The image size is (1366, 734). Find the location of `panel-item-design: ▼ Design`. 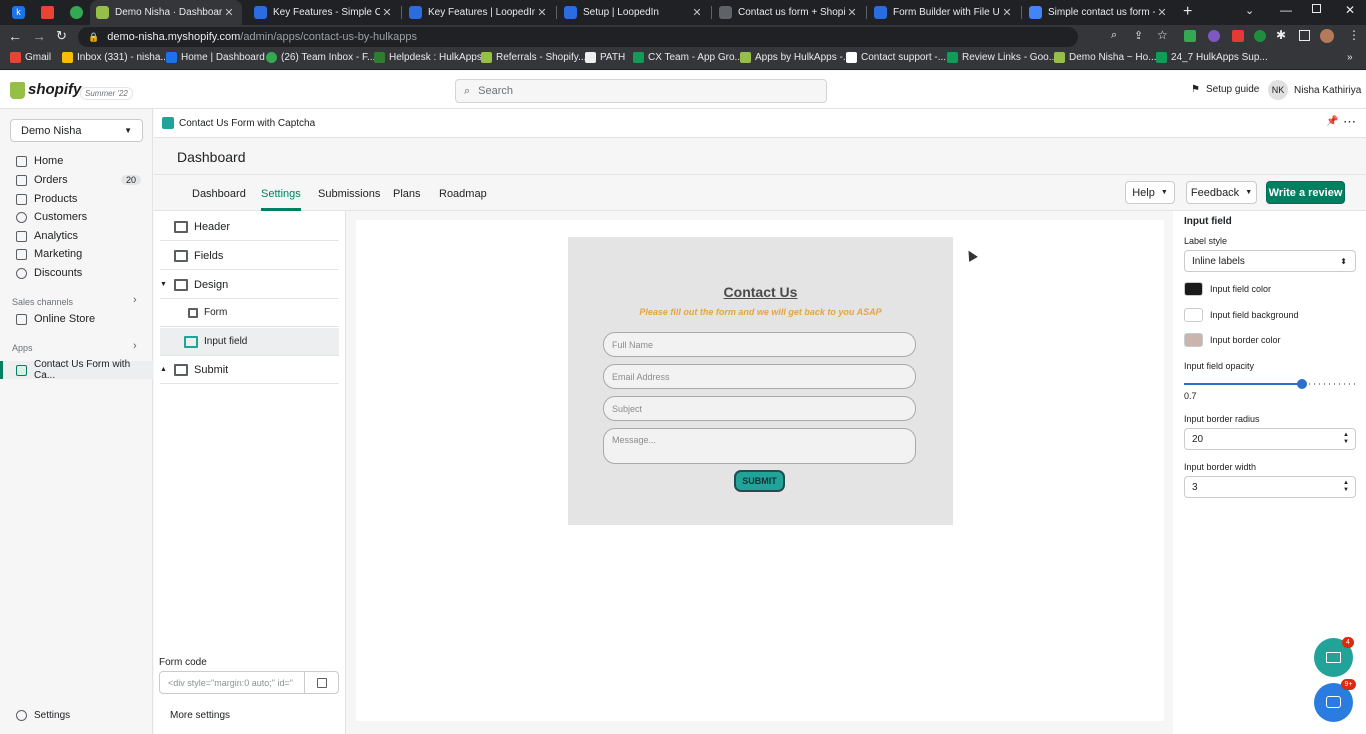

panel-item-design: ▼ Design is located at coordinates (249, 285).